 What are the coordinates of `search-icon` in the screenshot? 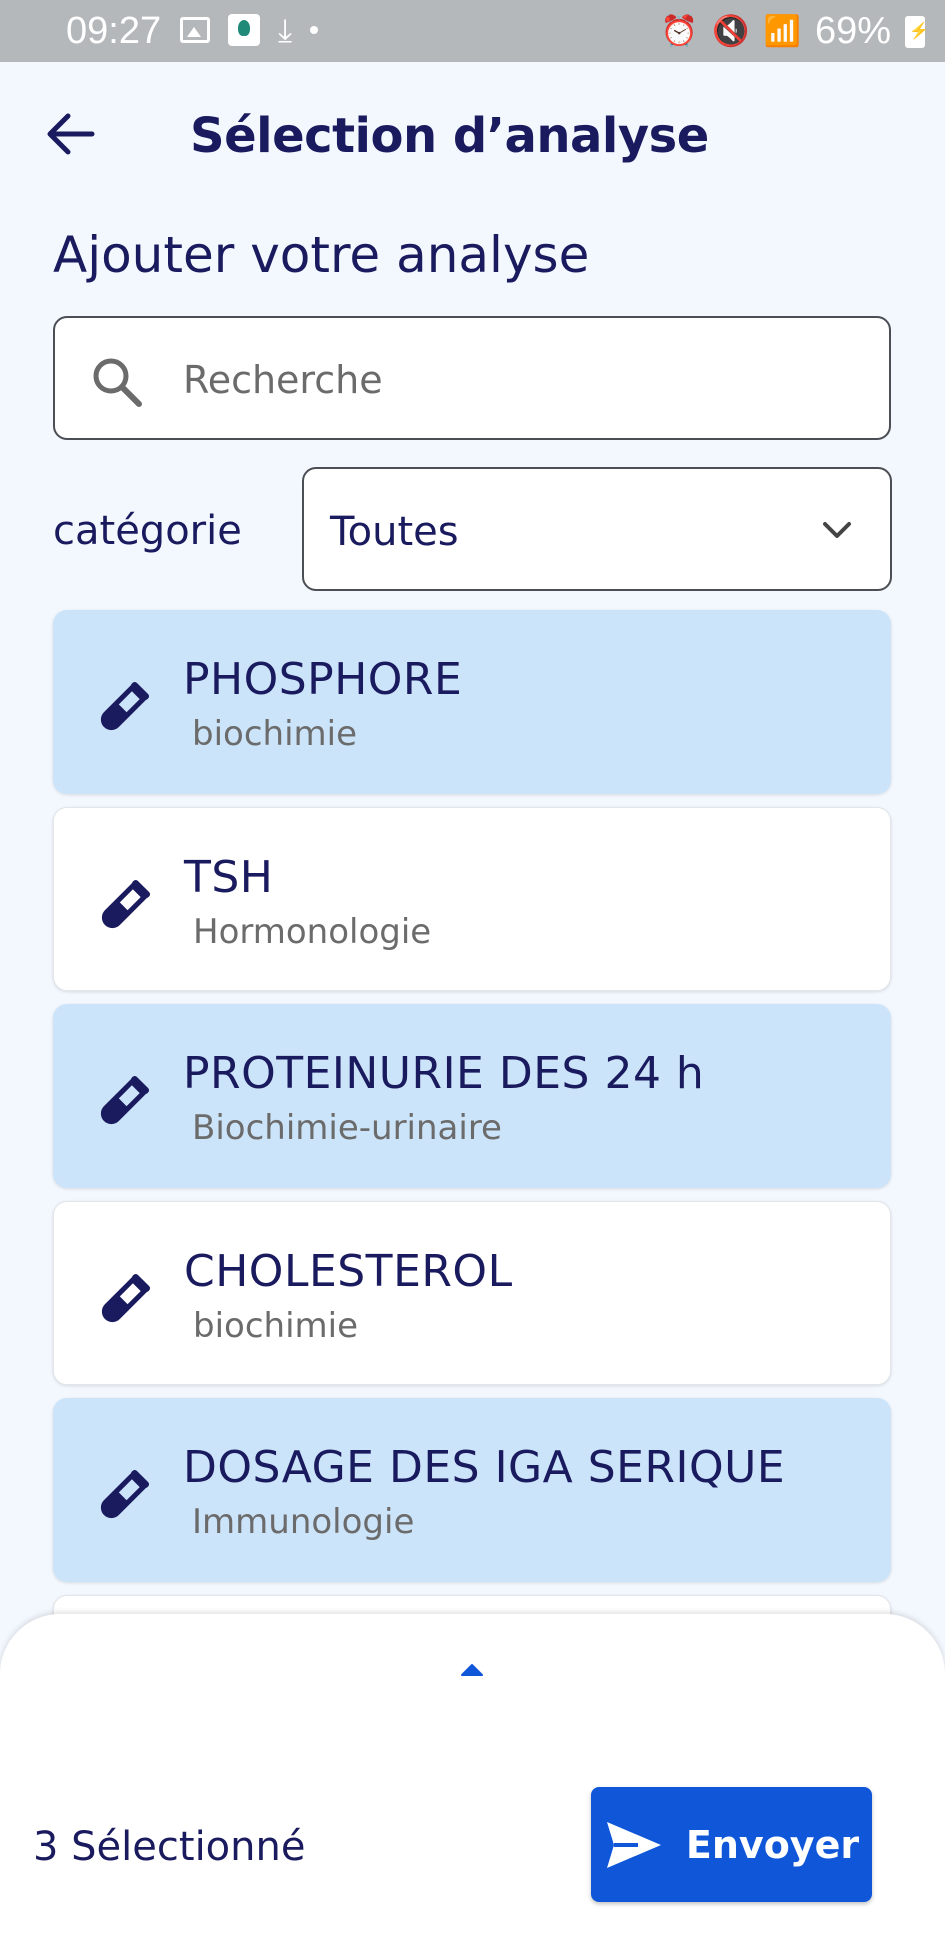 It's located at (117, 382).